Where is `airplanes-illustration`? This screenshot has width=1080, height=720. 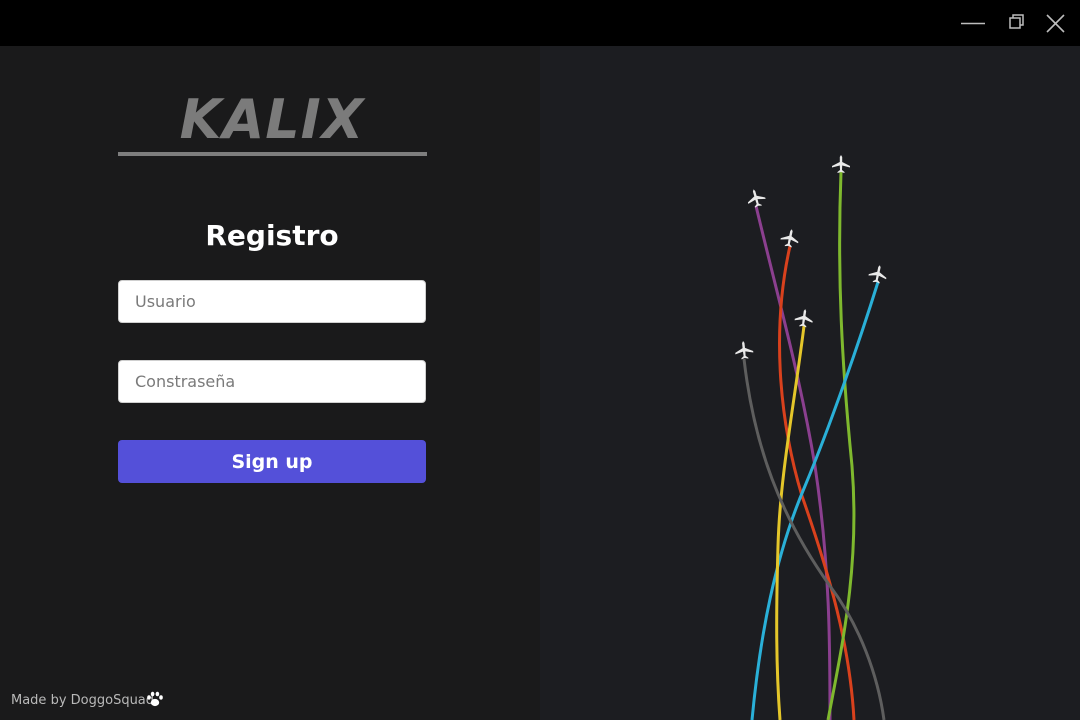 airplanes-illustration is located at coordinates (811, 437).